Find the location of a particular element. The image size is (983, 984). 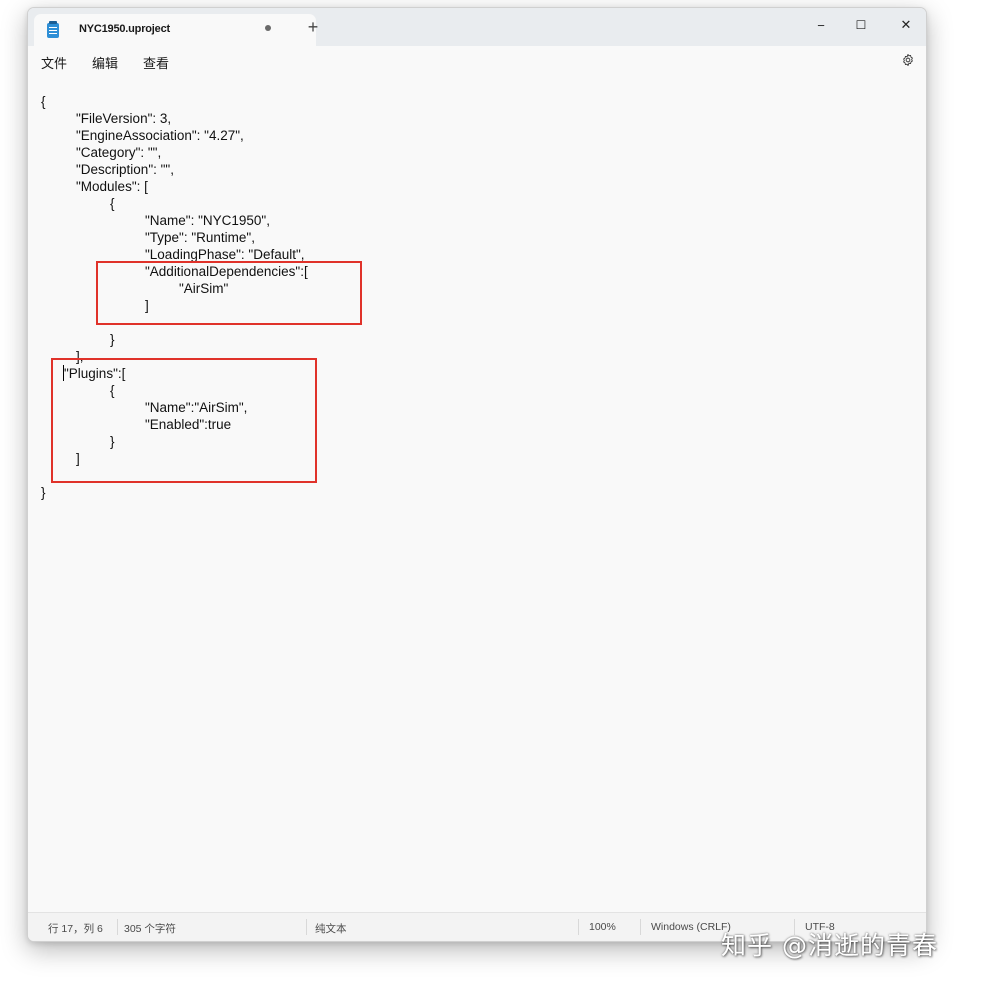

code-line: "Type": "Runtime", is located at coordinates (200, 237).